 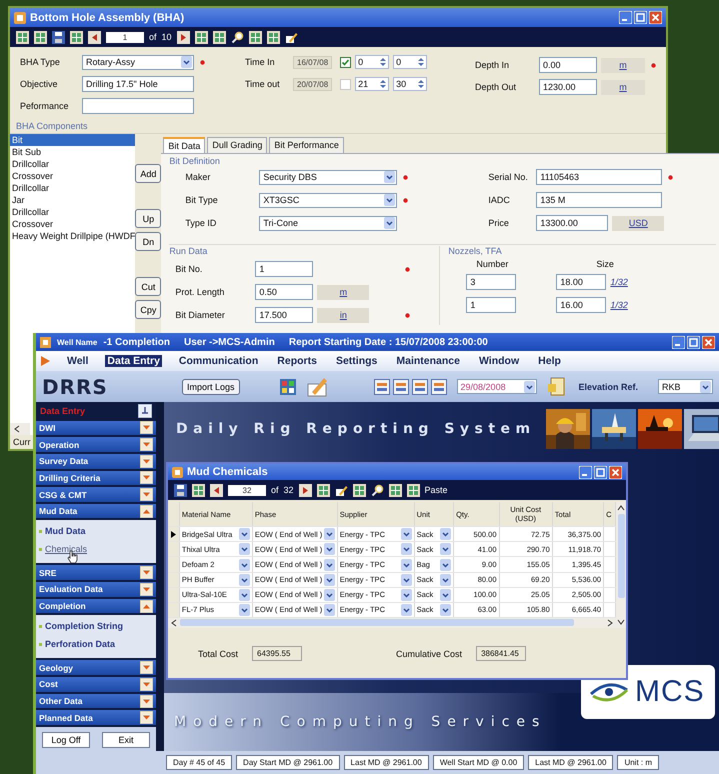 What do you see at coordinates (297, 361) in the screenshot?
I see `menu-item: Reports` at bounding box center [297, 361].